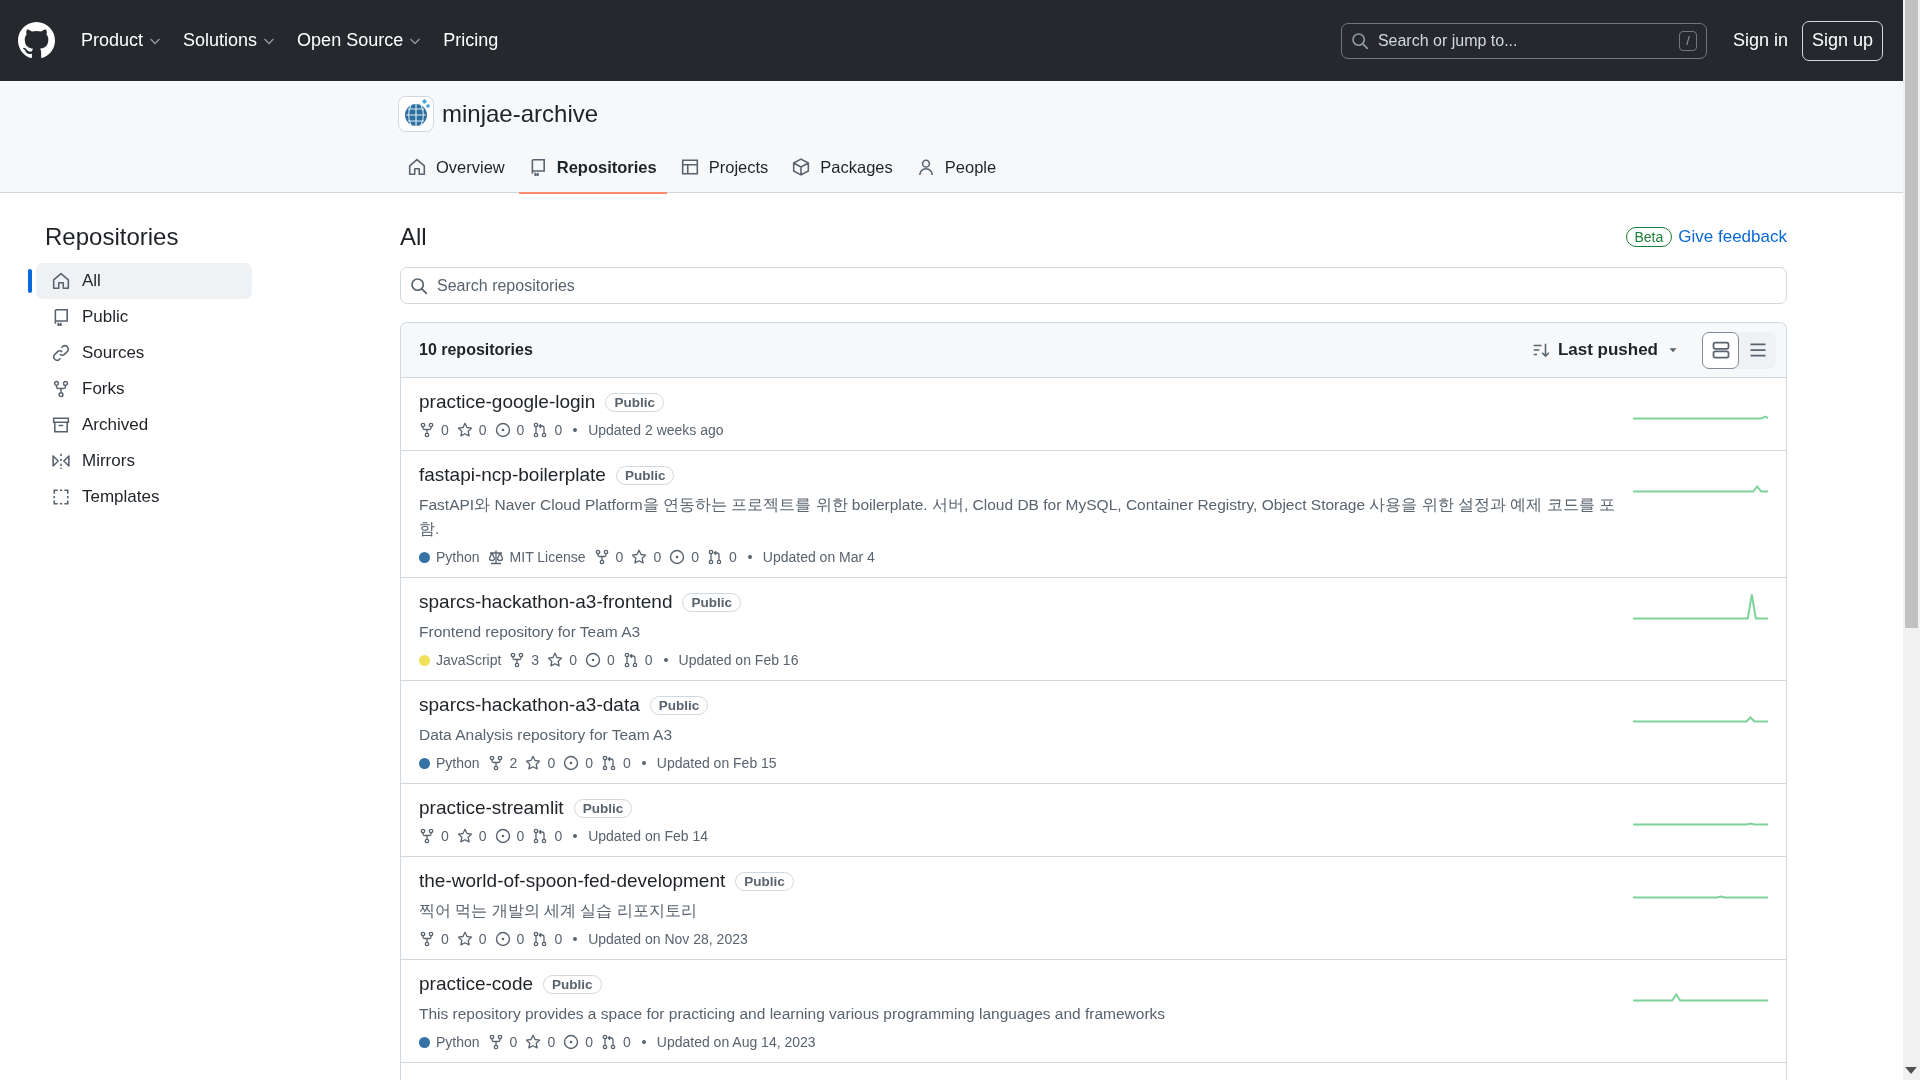 This screenshot has height=1080, width=1920. I want to click on sidebar-item: Sources, so click(144, 353).